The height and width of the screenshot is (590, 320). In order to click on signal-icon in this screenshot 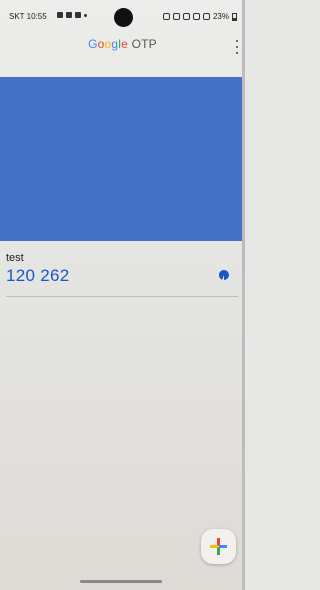, I will do `click(206, 16)`.